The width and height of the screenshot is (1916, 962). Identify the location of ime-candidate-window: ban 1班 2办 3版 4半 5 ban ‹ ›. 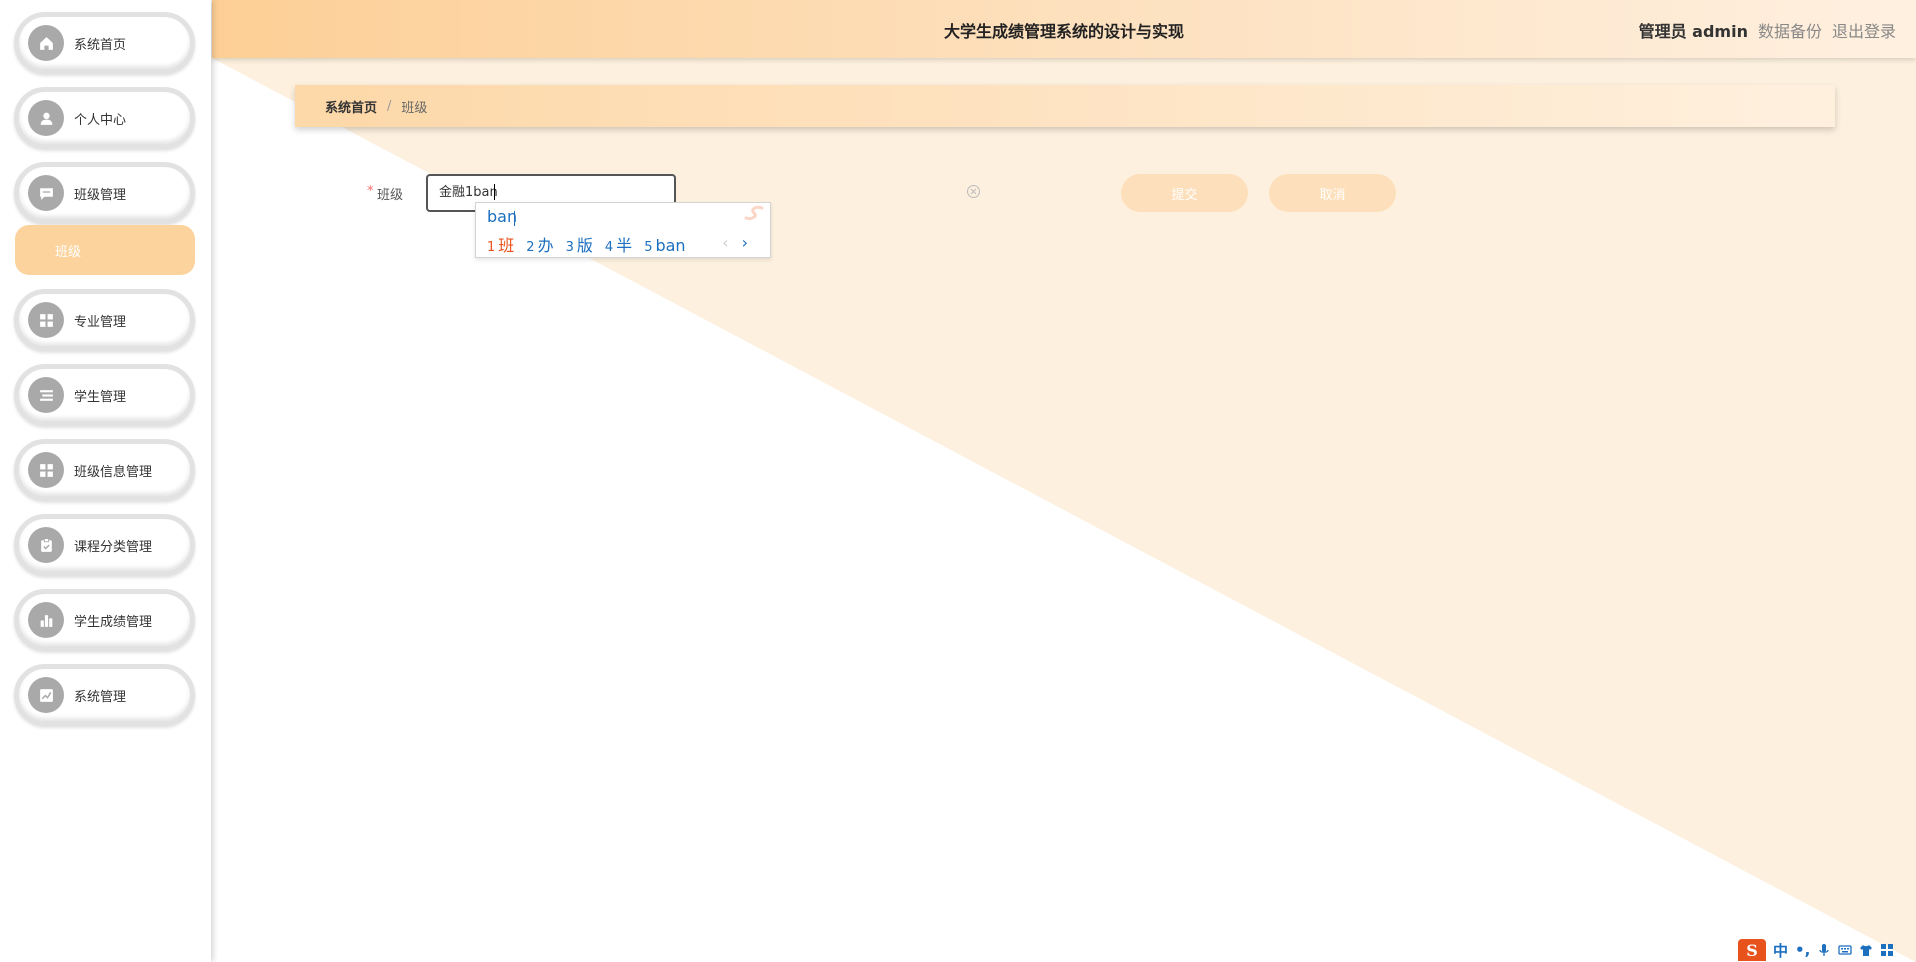
(623, 230).